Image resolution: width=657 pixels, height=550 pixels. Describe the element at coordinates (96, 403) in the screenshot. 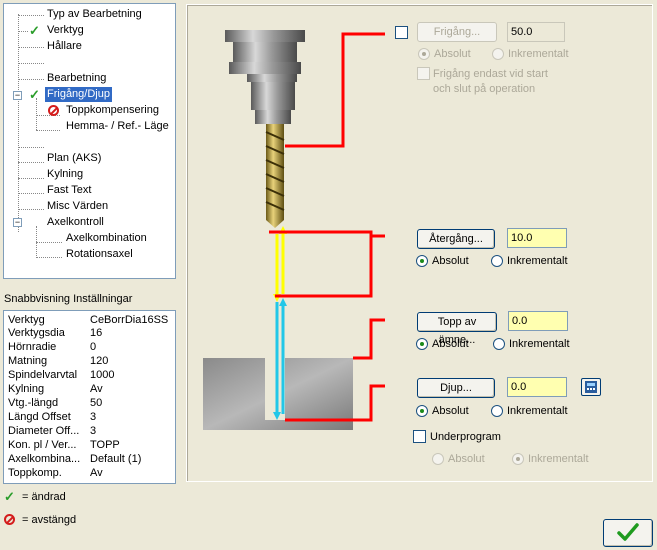

I see `quickview-value: 50` at that location.